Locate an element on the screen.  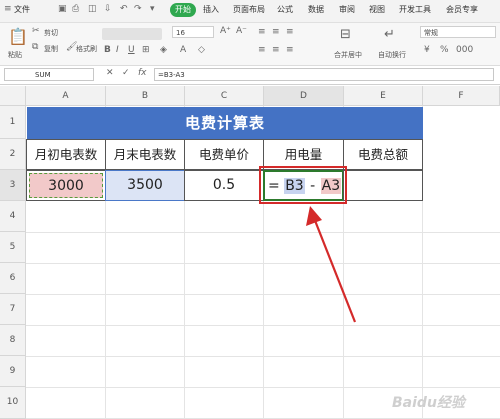
preview-icon: ◫ is located at coordinates (92, 9).